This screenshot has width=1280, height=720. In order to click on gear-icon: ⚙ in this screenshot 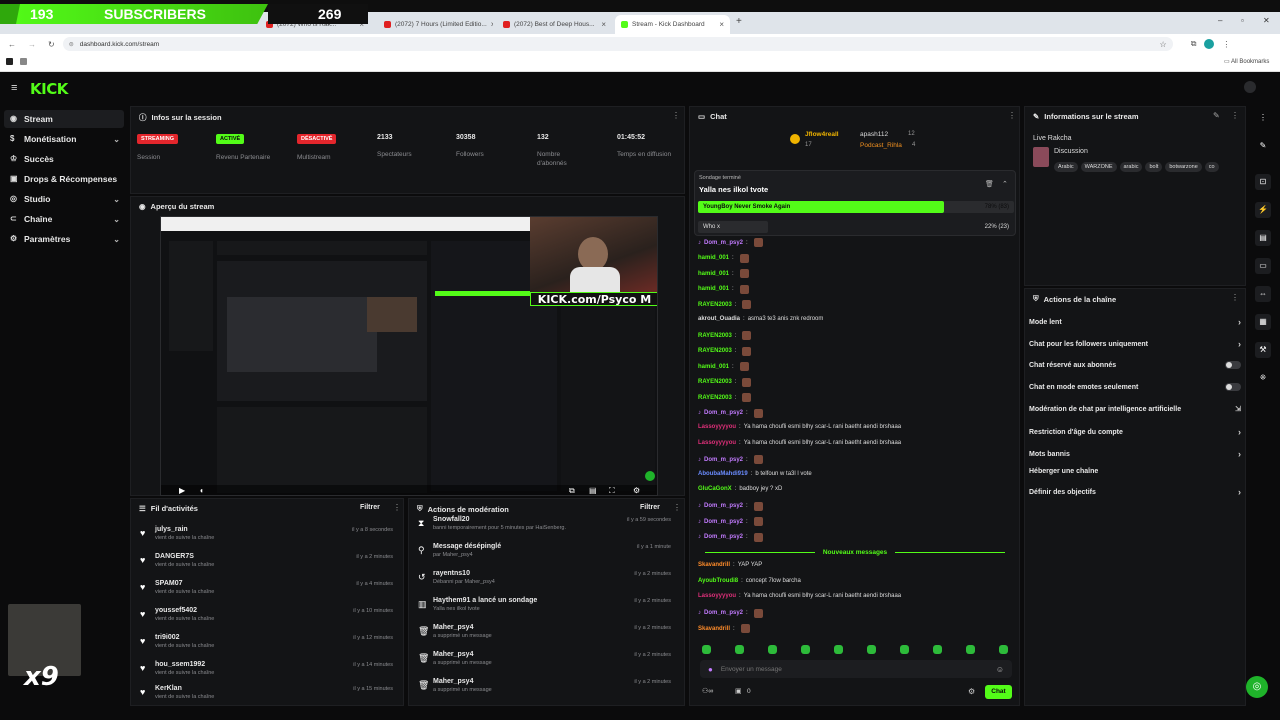, I will do `click(971, 691)`.